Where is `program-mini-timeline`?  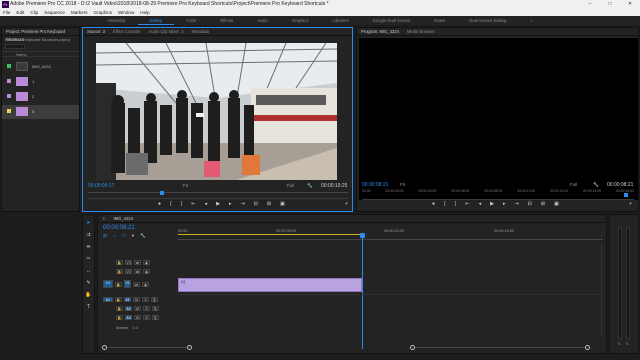 program-mini-timeline is located at coordinates (498, 195).